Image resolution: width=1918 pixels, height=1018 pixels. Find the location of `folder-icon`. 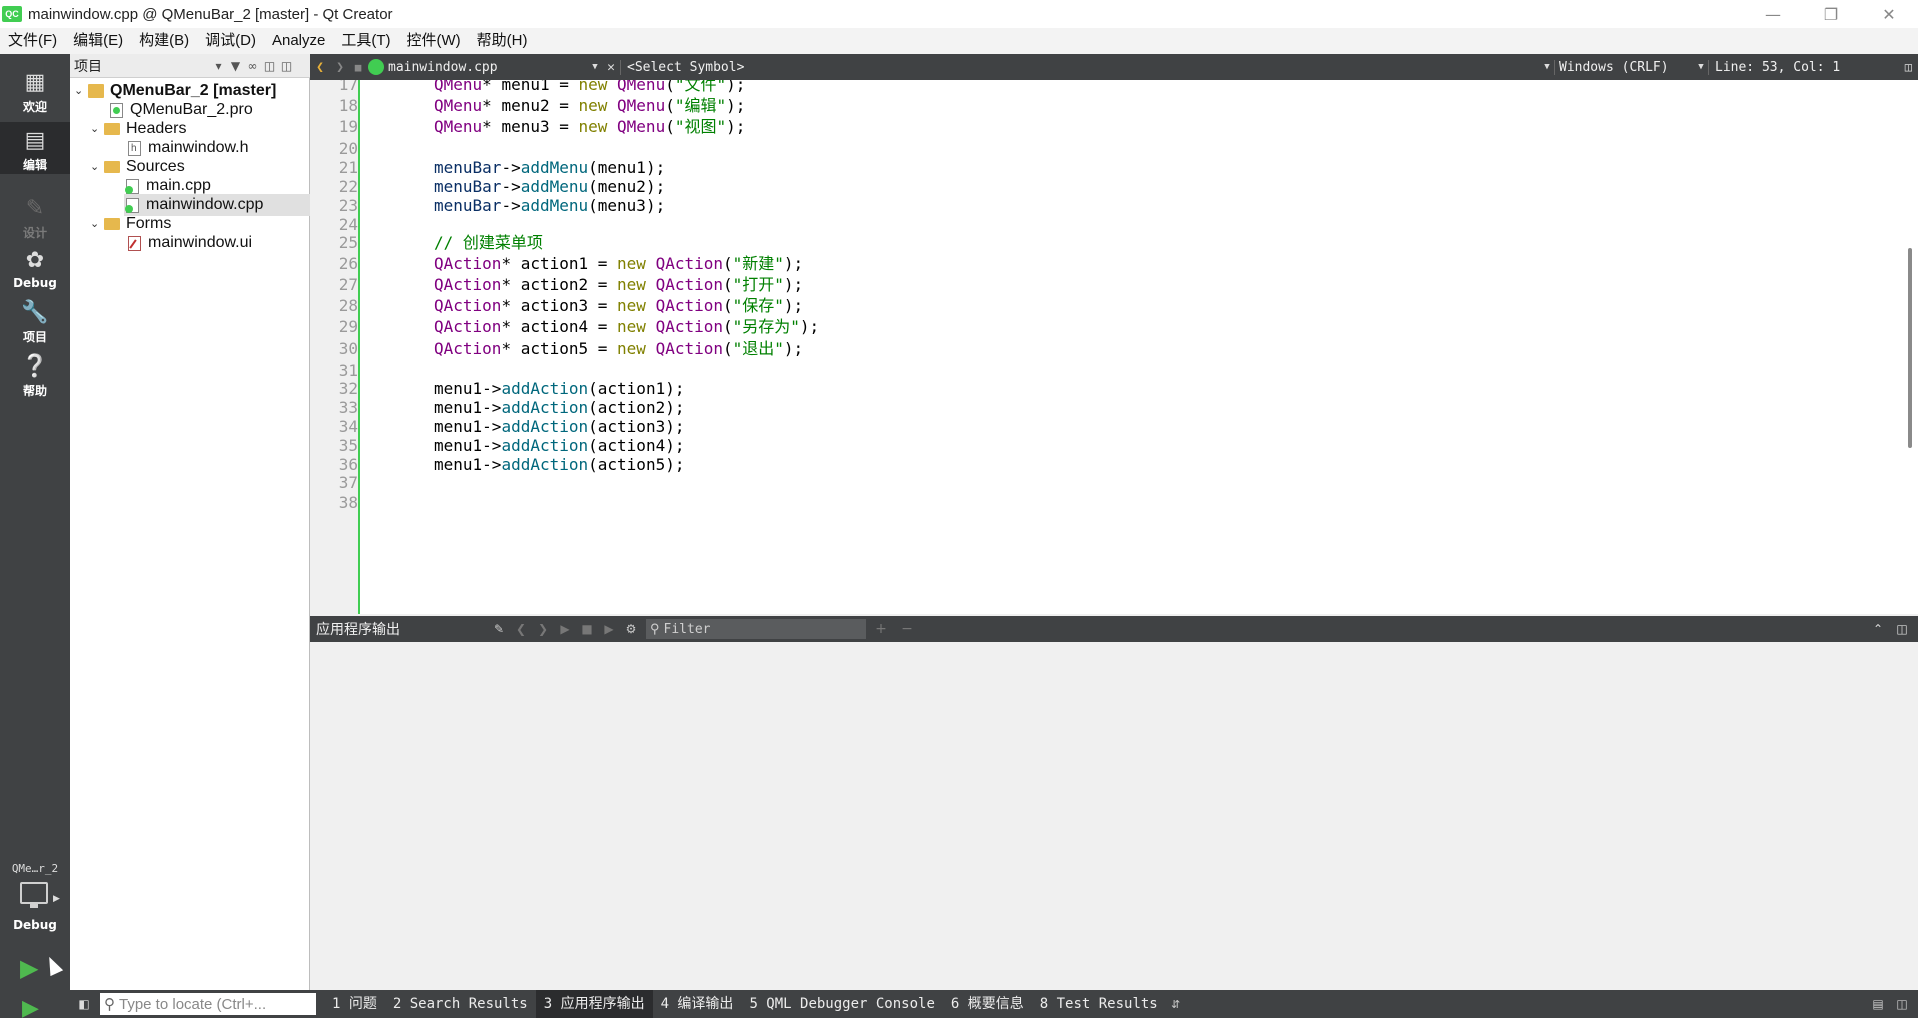

folder-icon is located at coordinates (112, 224).